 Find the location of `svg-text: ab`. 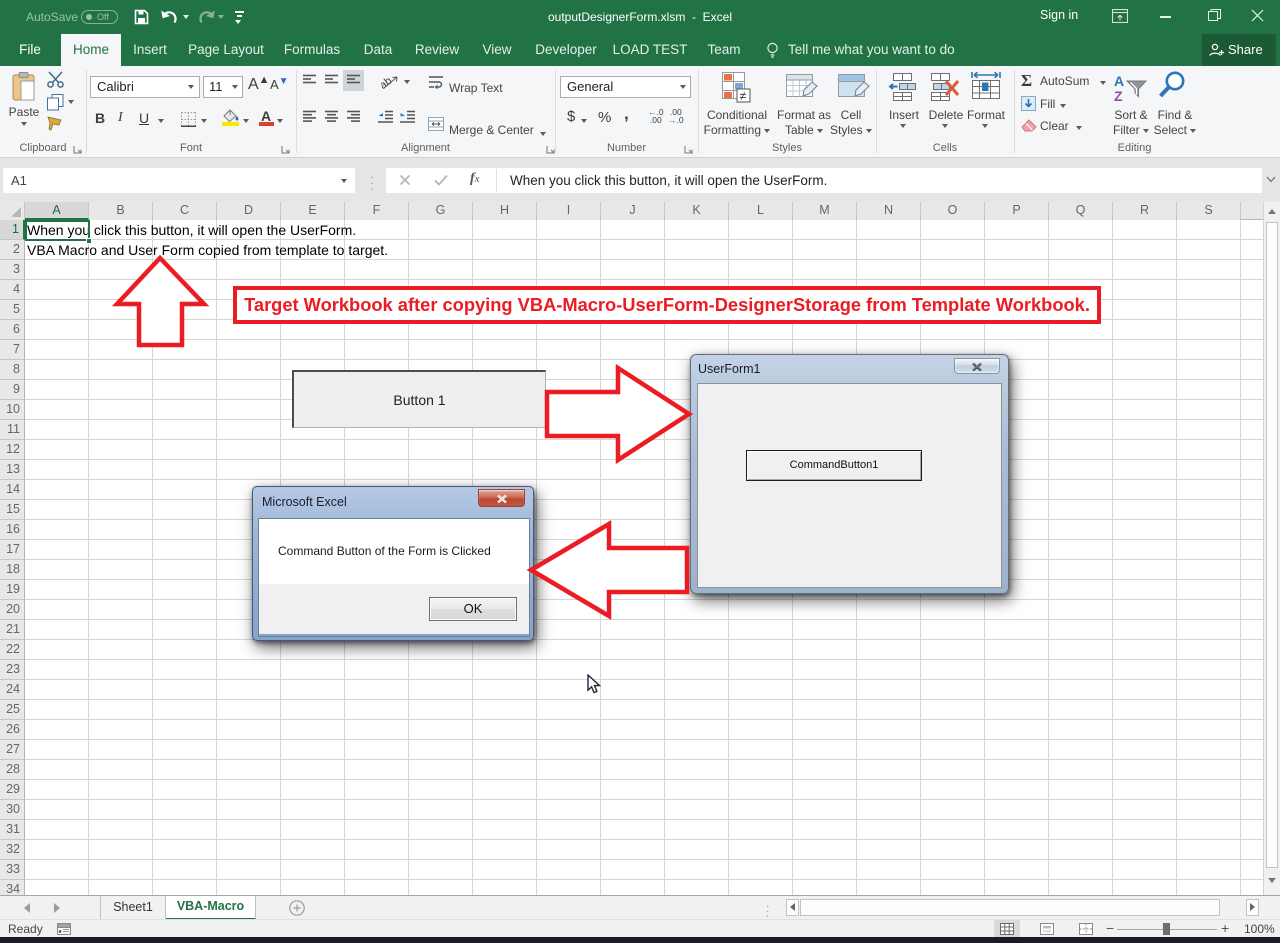

svg-text: ab is located at coordinates (387, 82).